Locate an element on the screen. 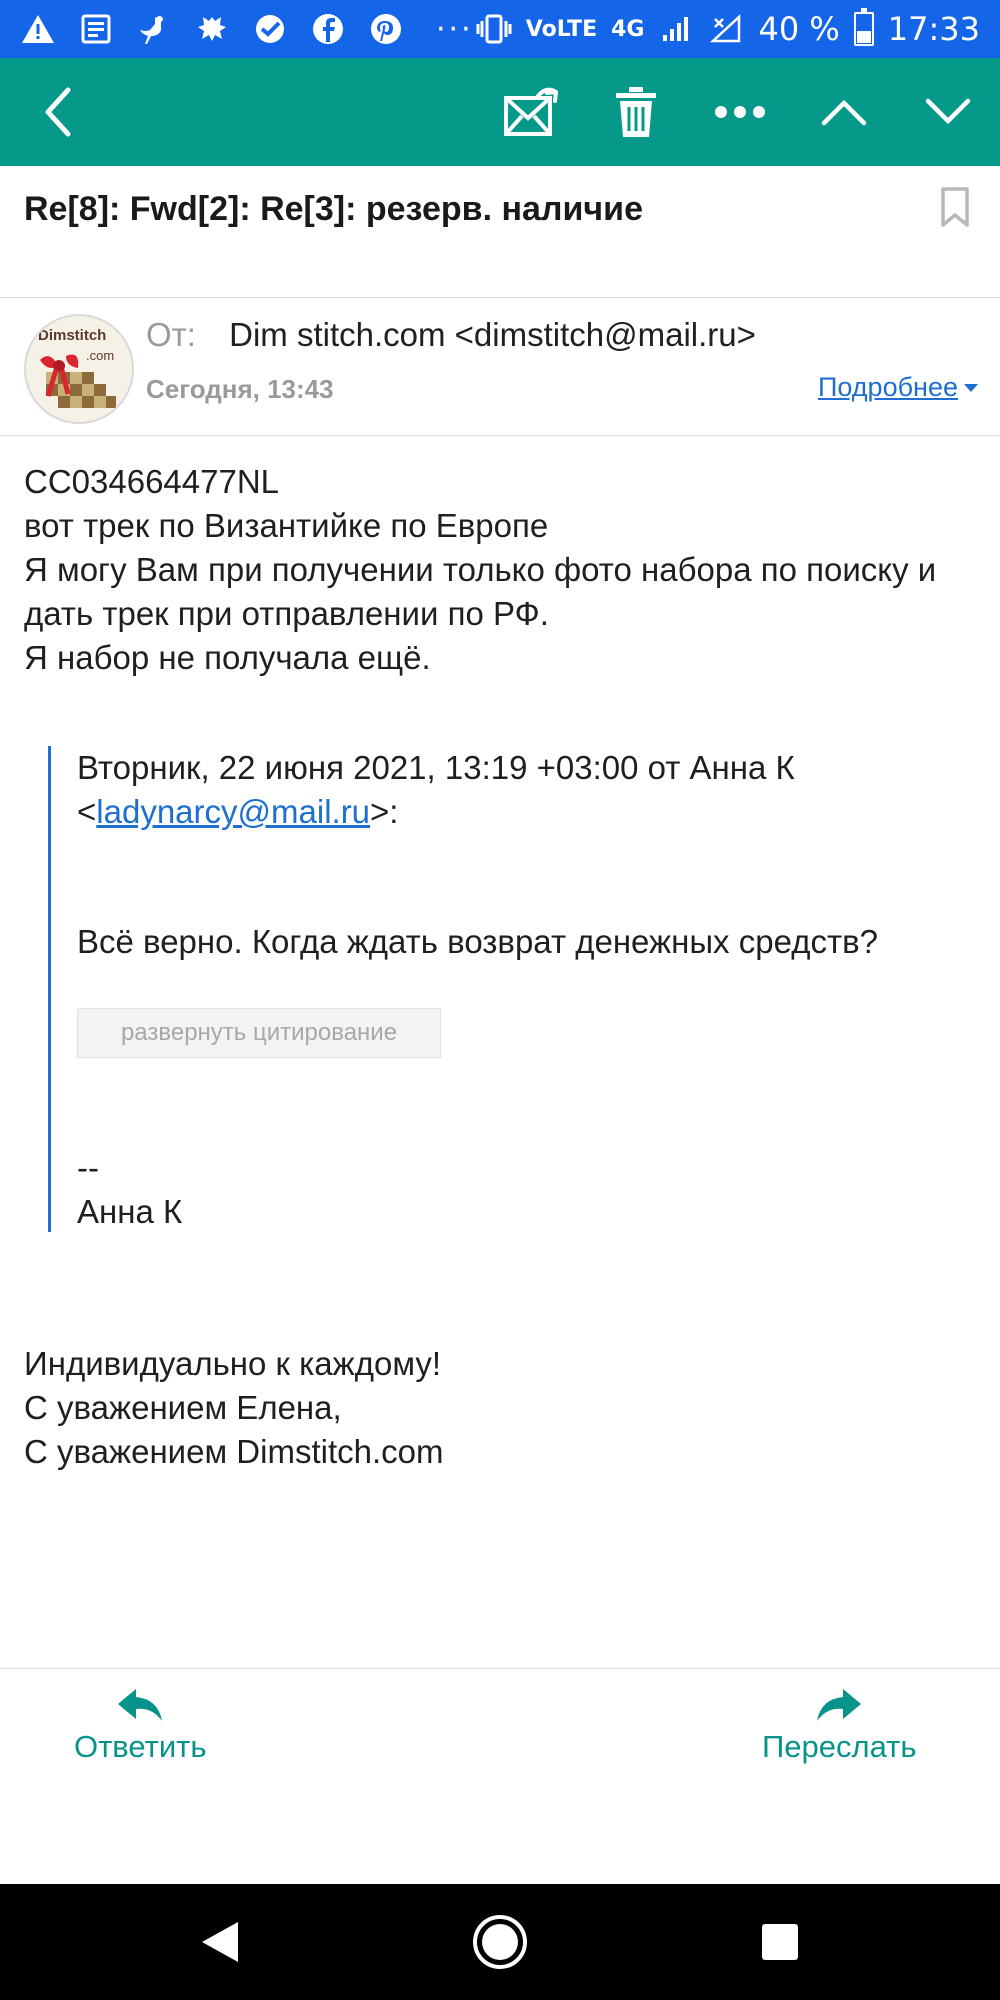 The width and height of the screenshot is (1000, 2000). nav-back-button is located at coordinates (220, 1942).